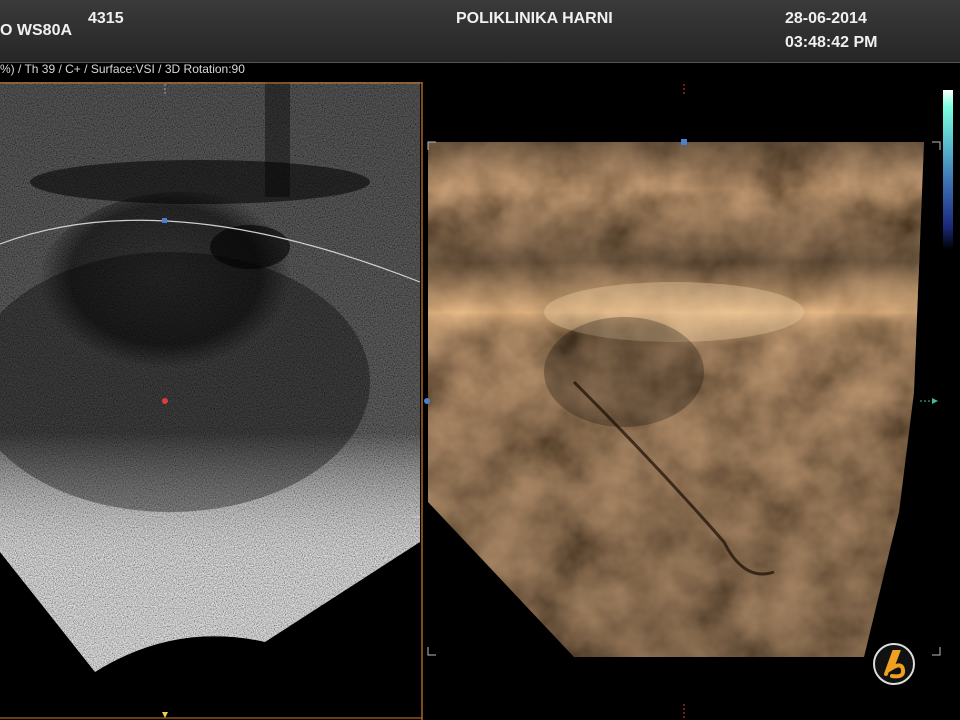 Image resolution: width=960 pixels, height=720 pixels. I want to click on exam-date: 28-06-2014, so click(826, 18).